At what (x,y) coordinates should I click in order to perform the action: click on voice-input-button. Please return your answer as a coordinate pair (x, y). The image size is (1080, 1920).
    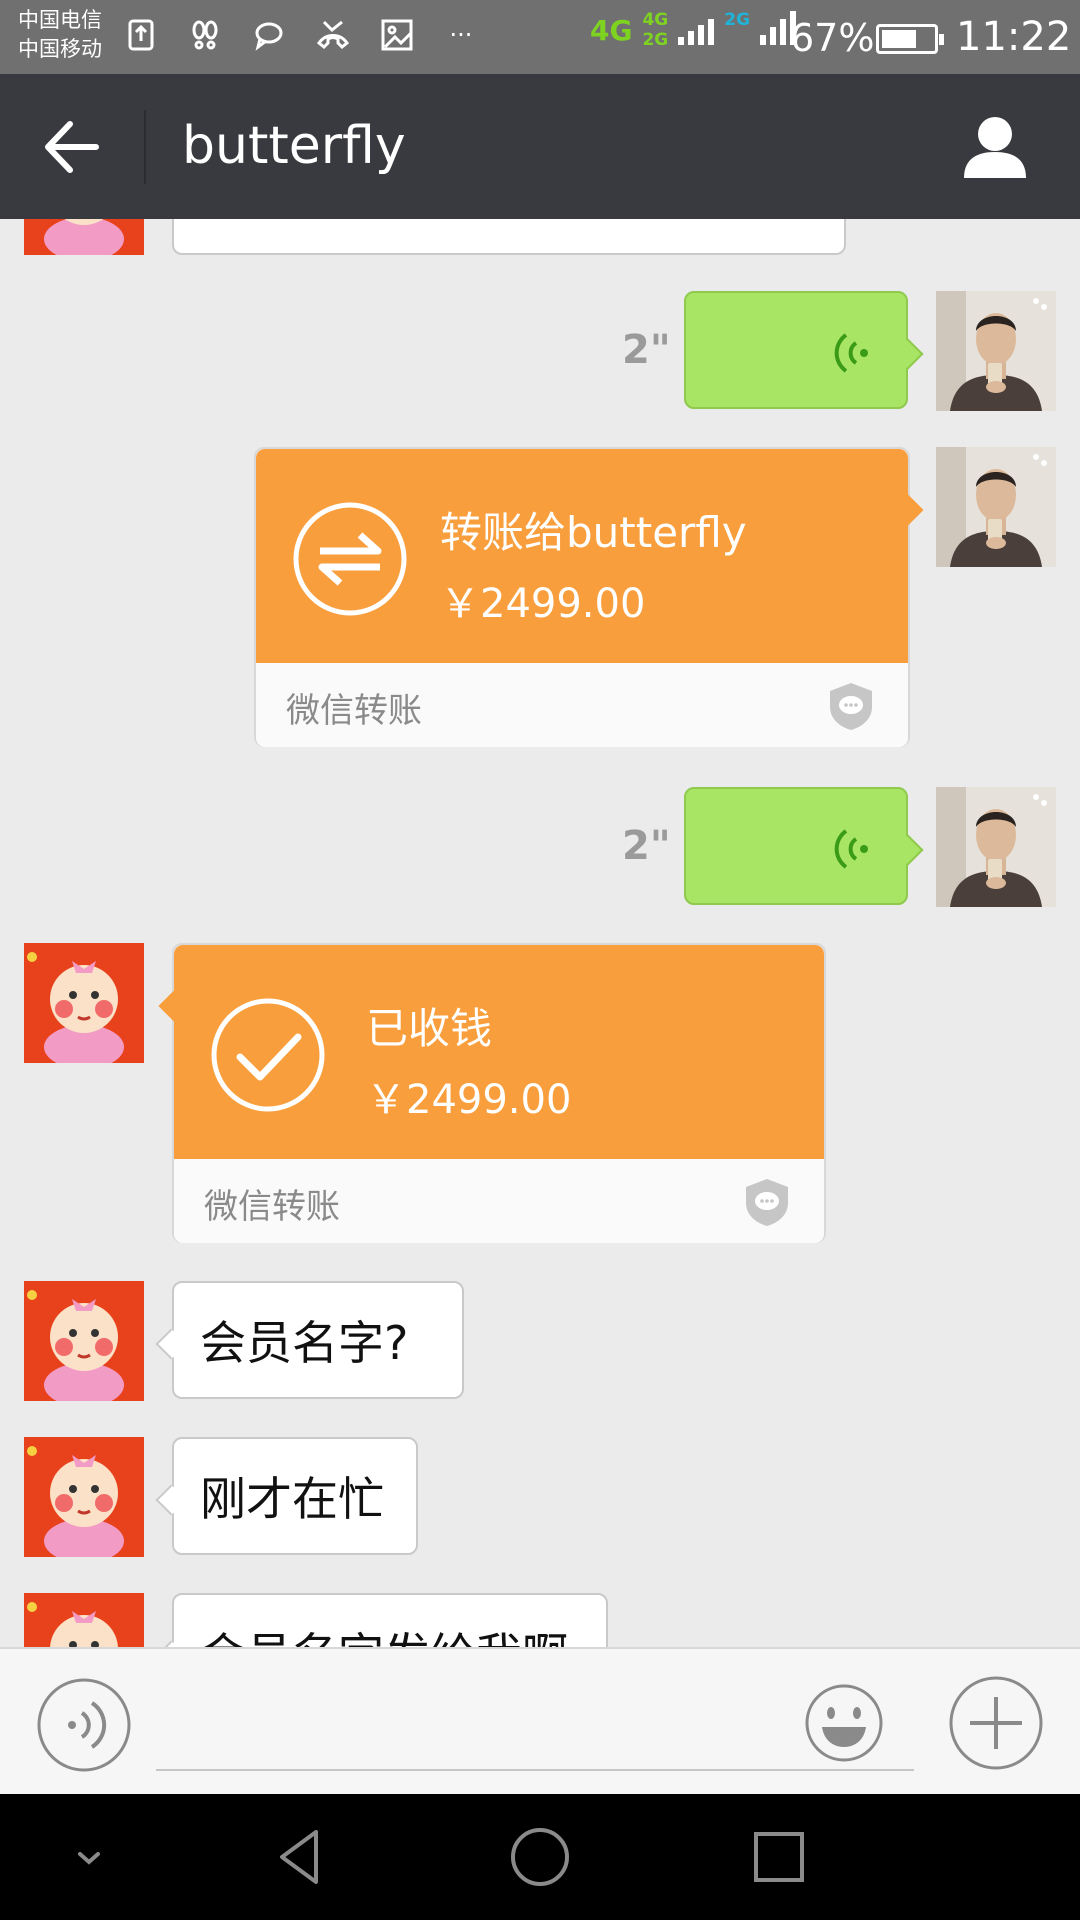
    Looking at the image, I should click on (84, 1725).